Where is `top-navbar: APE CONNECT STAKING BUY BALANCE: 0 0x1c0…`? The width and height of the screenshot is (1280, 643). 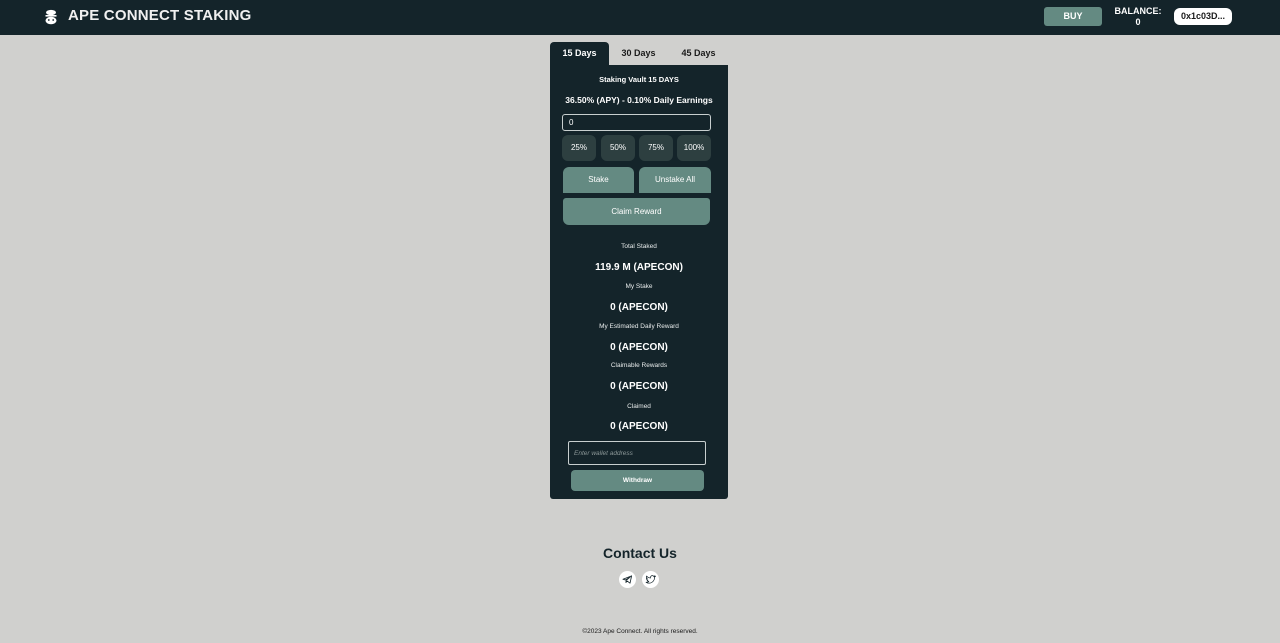
top-navbar: APE CONNECT STAKING BUY BALANCE: 0 0x1c0… is located at coordinates (640, 17).